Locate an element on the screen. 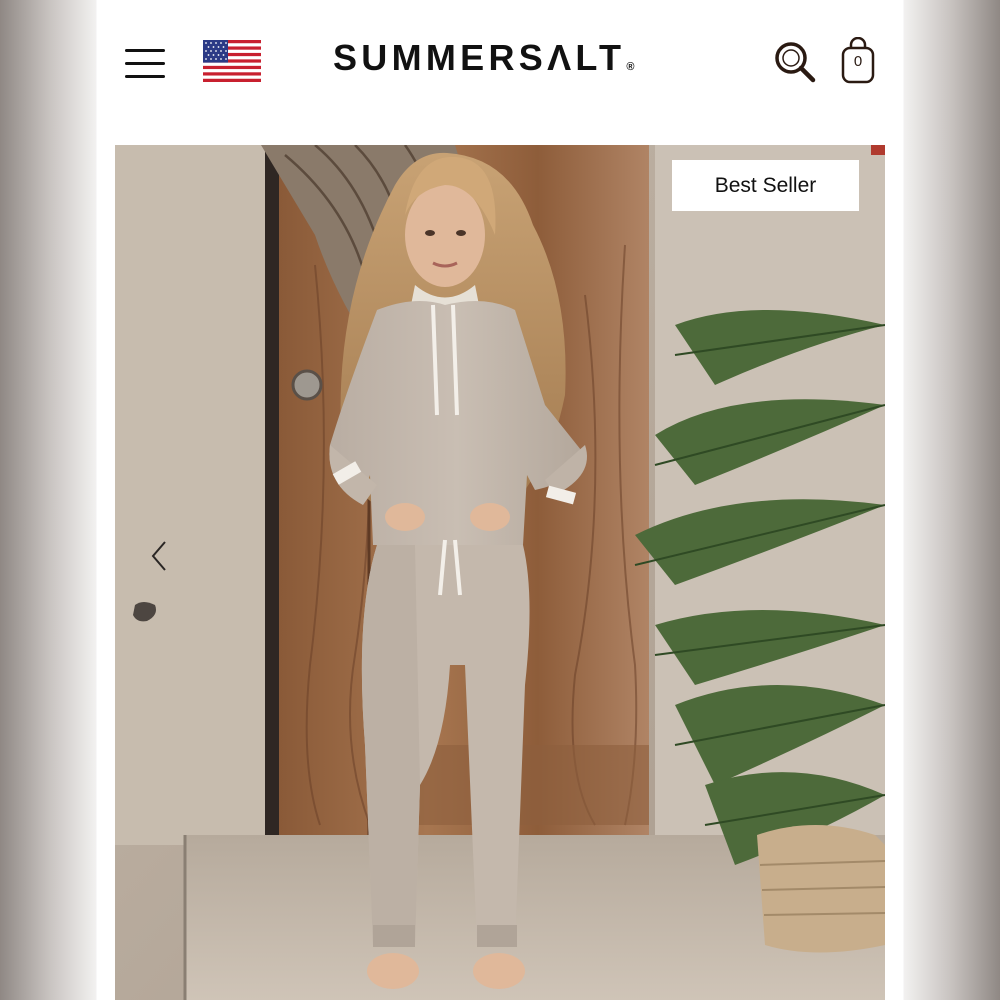  search-icon is located at coordinates (794, 61).